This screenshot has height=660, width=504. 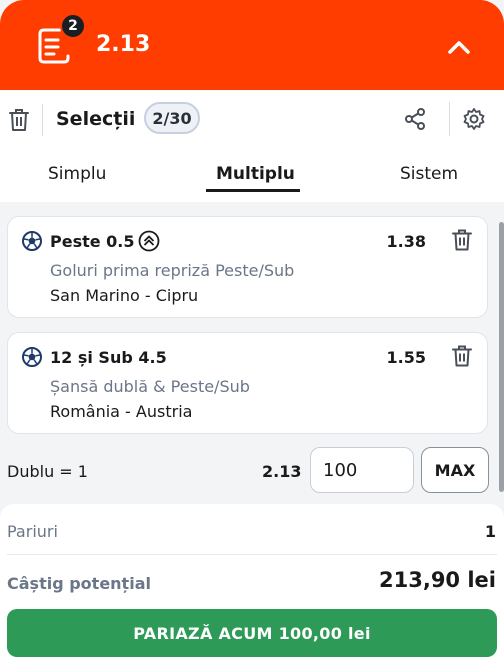 I want to click on selection-counter: 2/30, so click(x=172, y=118).